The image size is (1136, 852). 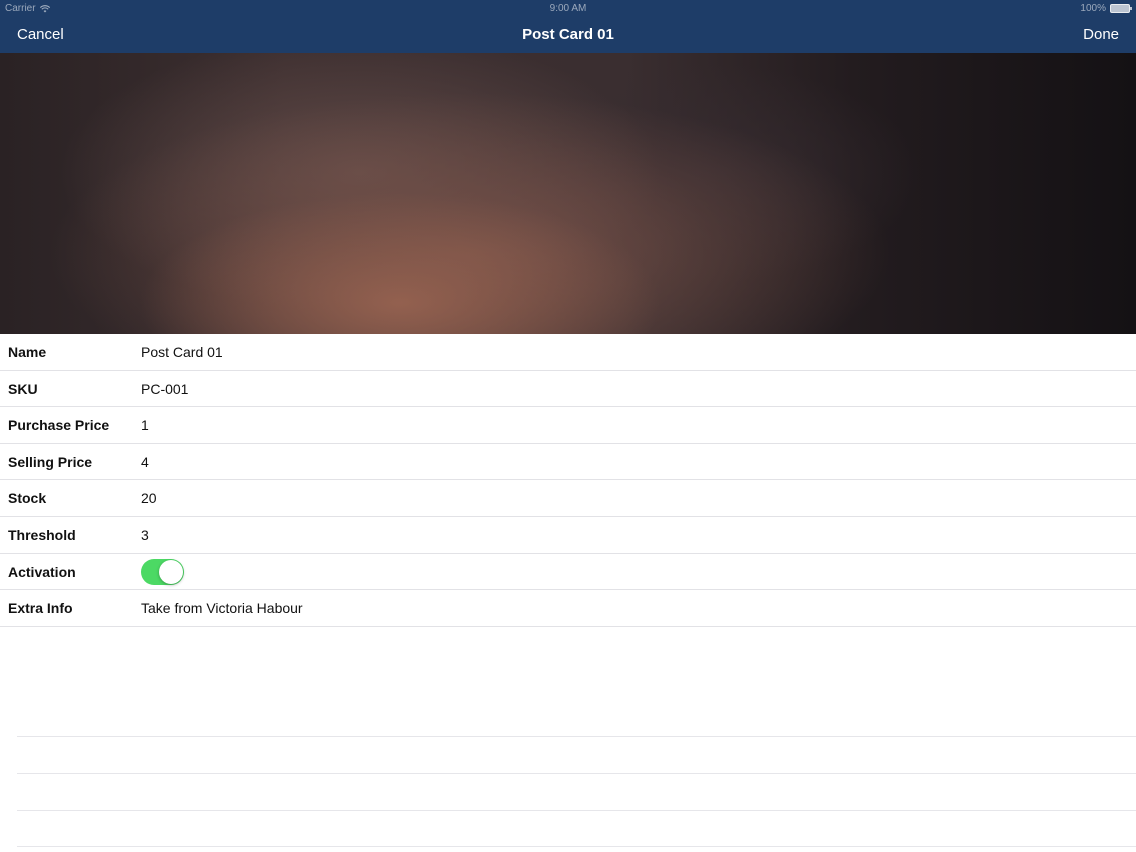 I want to click on stock-label: Stock, so click(x=27, y=498).